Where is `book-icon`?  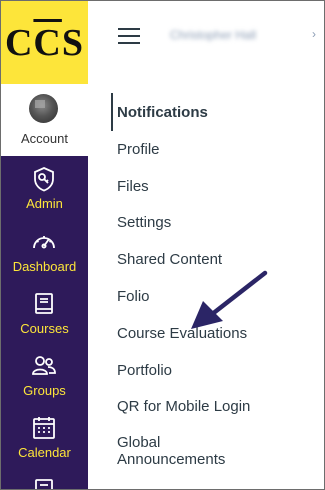 book-icon is located at coordinates (44, 304).